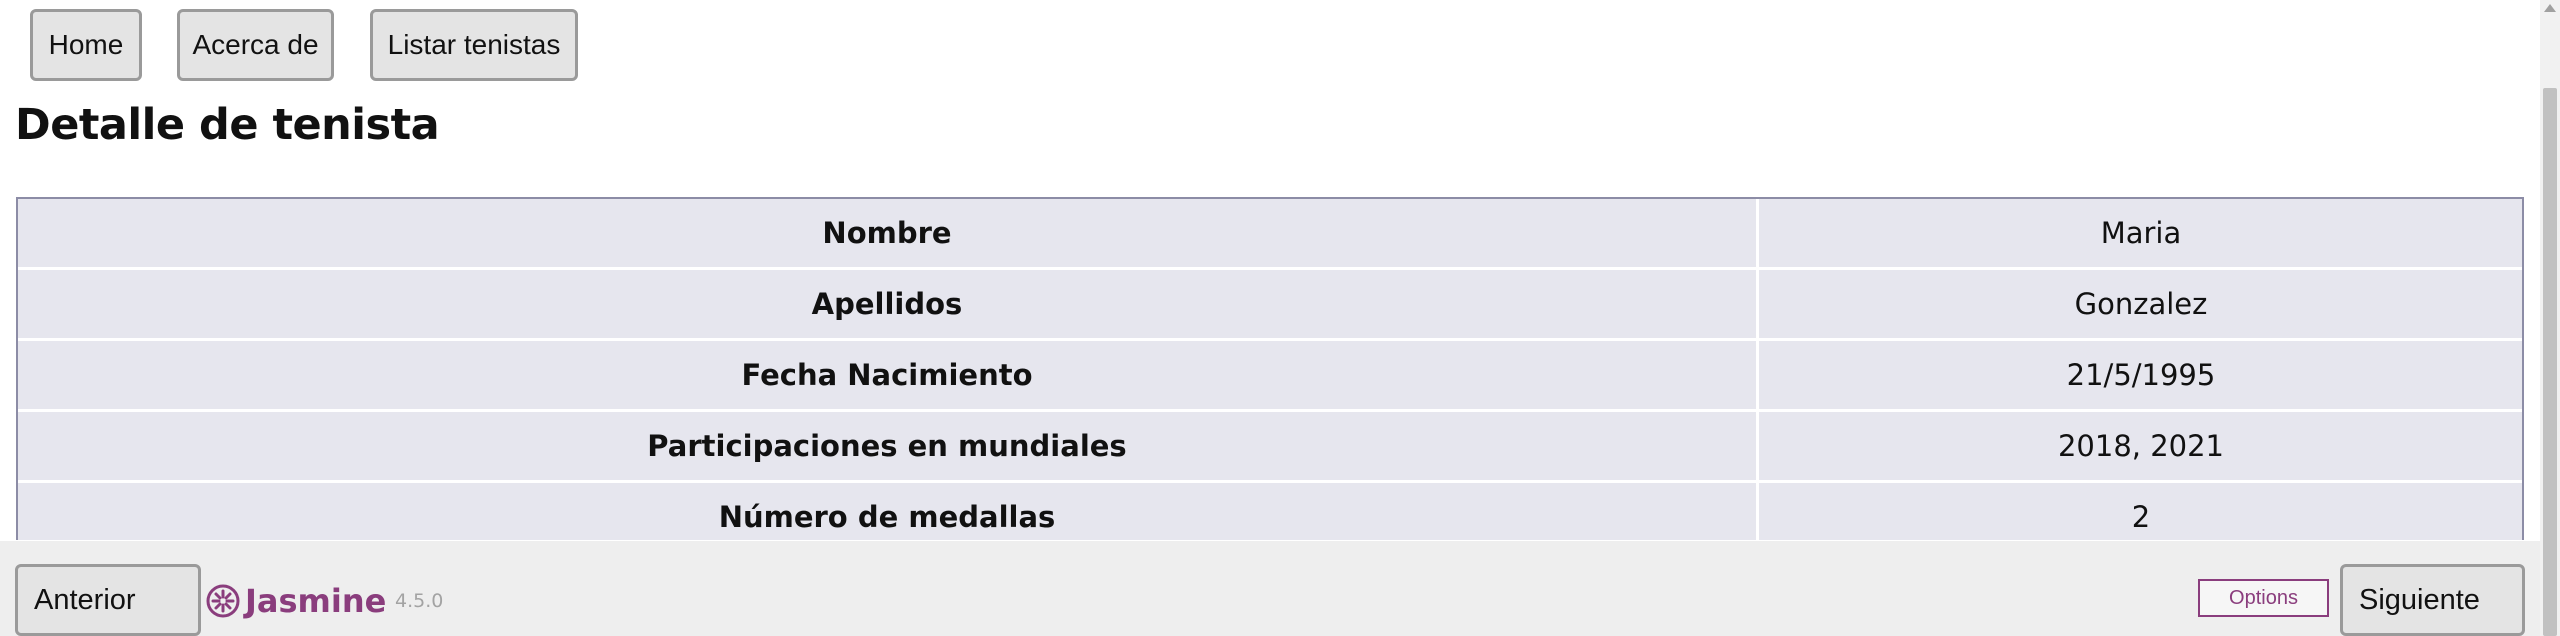 Image resolution: width=2560 pixels, height=636 pixels. I want to click on jasmine-flower-icon, so click(223, 601).